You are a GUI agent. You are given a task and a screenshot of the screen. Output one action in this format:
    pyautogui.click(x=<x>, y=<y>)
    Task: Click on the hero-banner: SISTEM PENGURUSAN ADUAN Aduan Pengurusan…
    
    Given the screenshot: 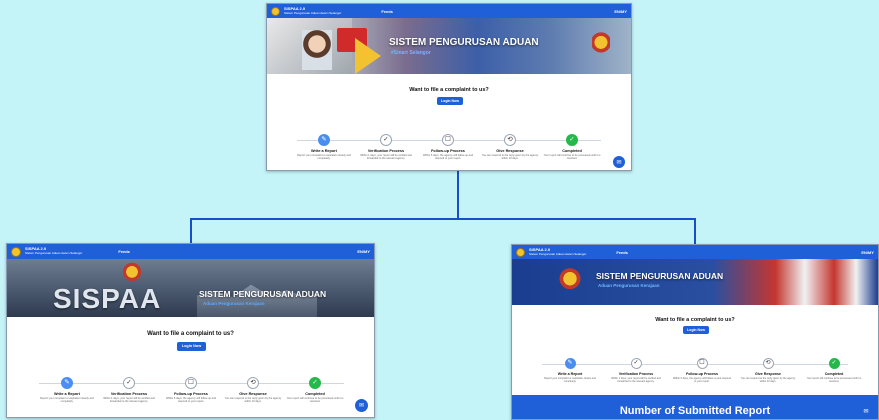 What is the action you would take?
    pyautogui.click(x=695, y=282)
    